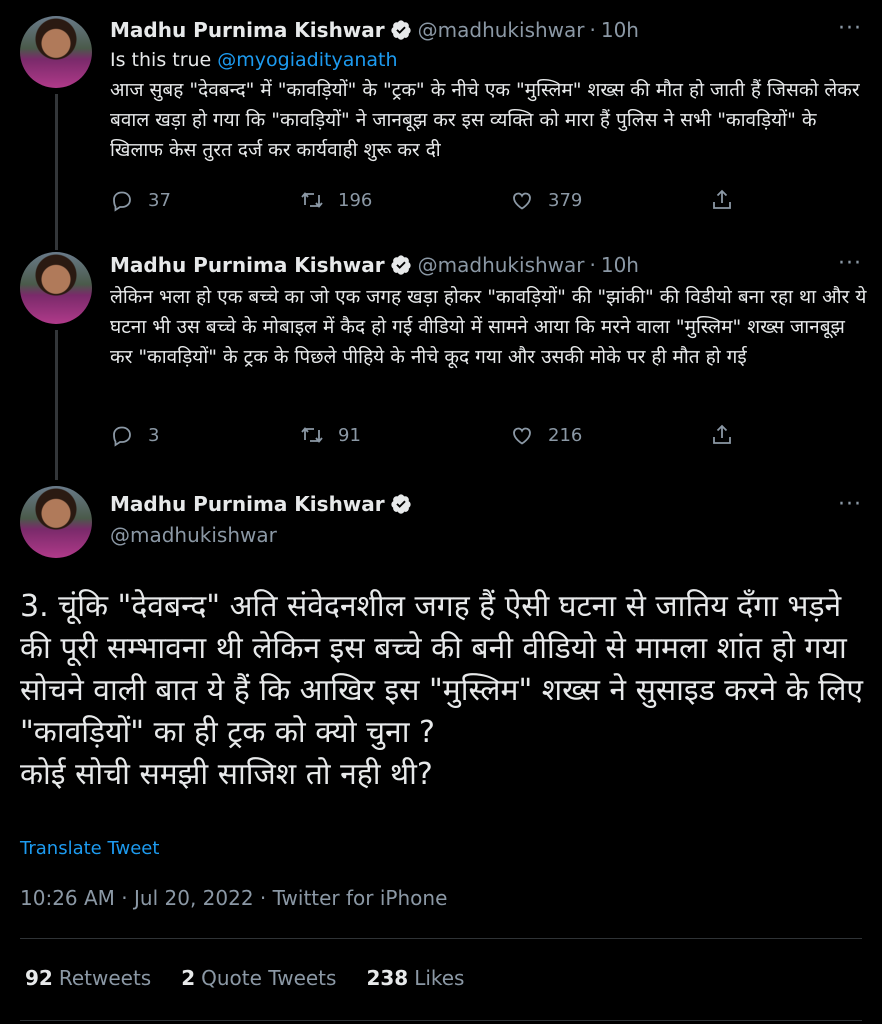 Image resolution: width=882 pixels, height=1024 pixels. I want to click on action-bar: 3 91 216, so click(435, 435).